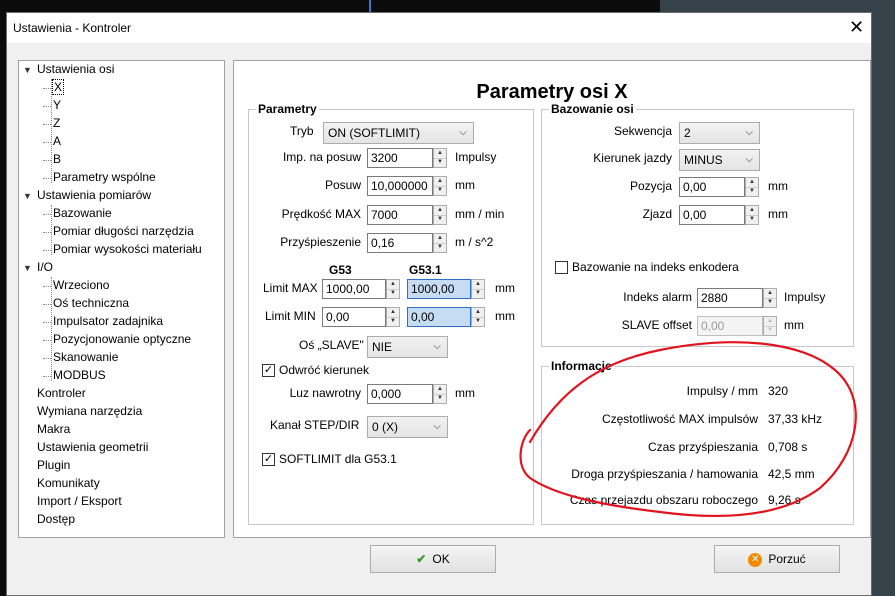  I want to click on annotation-overlay, so click(688, 429).